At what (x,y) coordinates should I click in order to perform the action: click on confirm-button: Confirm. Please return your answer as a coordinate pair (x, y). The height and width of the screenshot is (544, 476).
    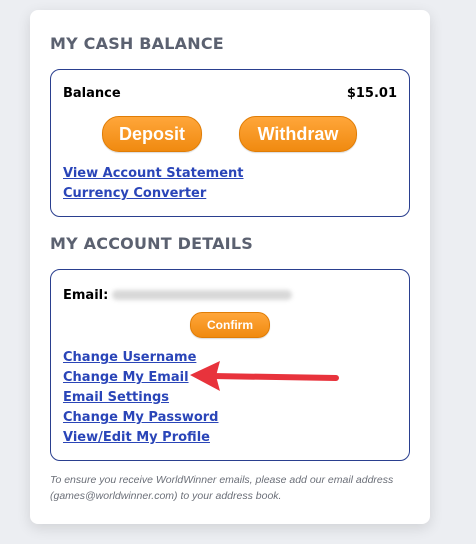
    Looking at the image, I should click on (230, 325).